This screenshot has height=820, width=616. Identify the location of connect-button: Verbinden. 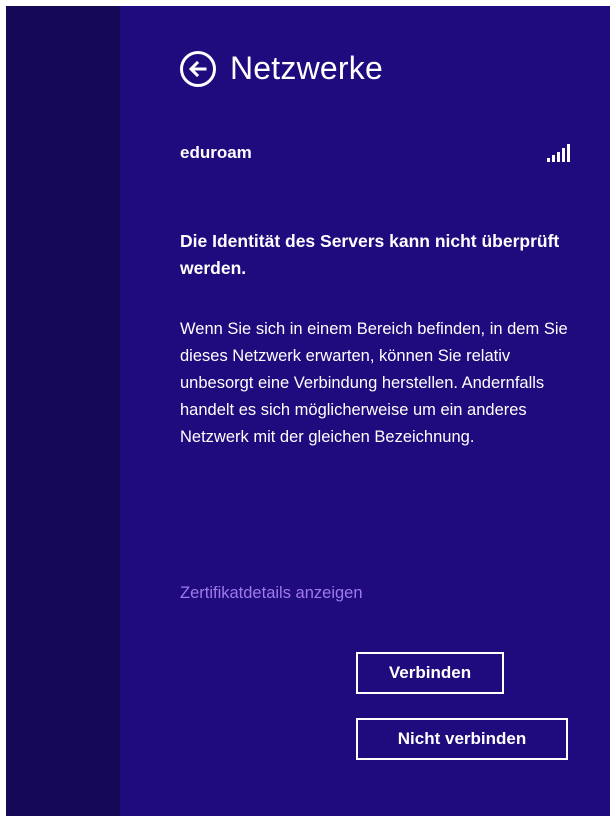
(430, 673).